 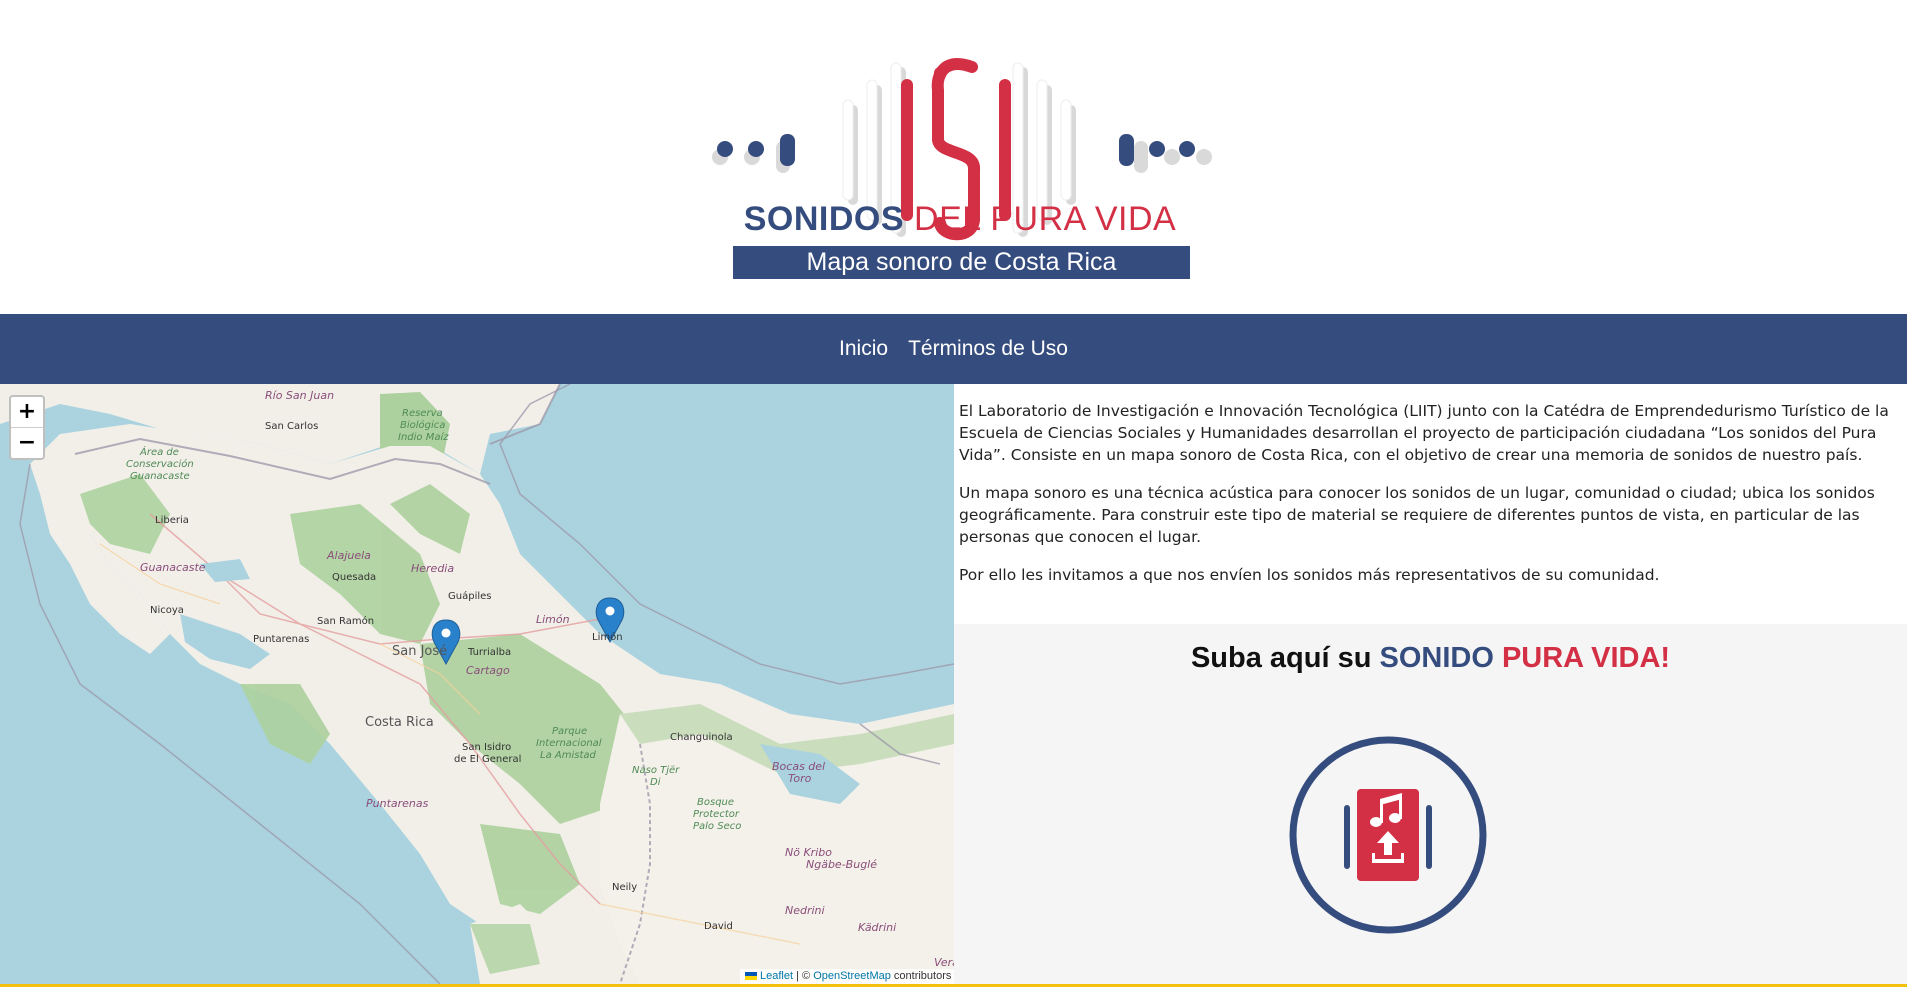 I want to click on map-label: Palo Seco, so click(x=717, y=826).